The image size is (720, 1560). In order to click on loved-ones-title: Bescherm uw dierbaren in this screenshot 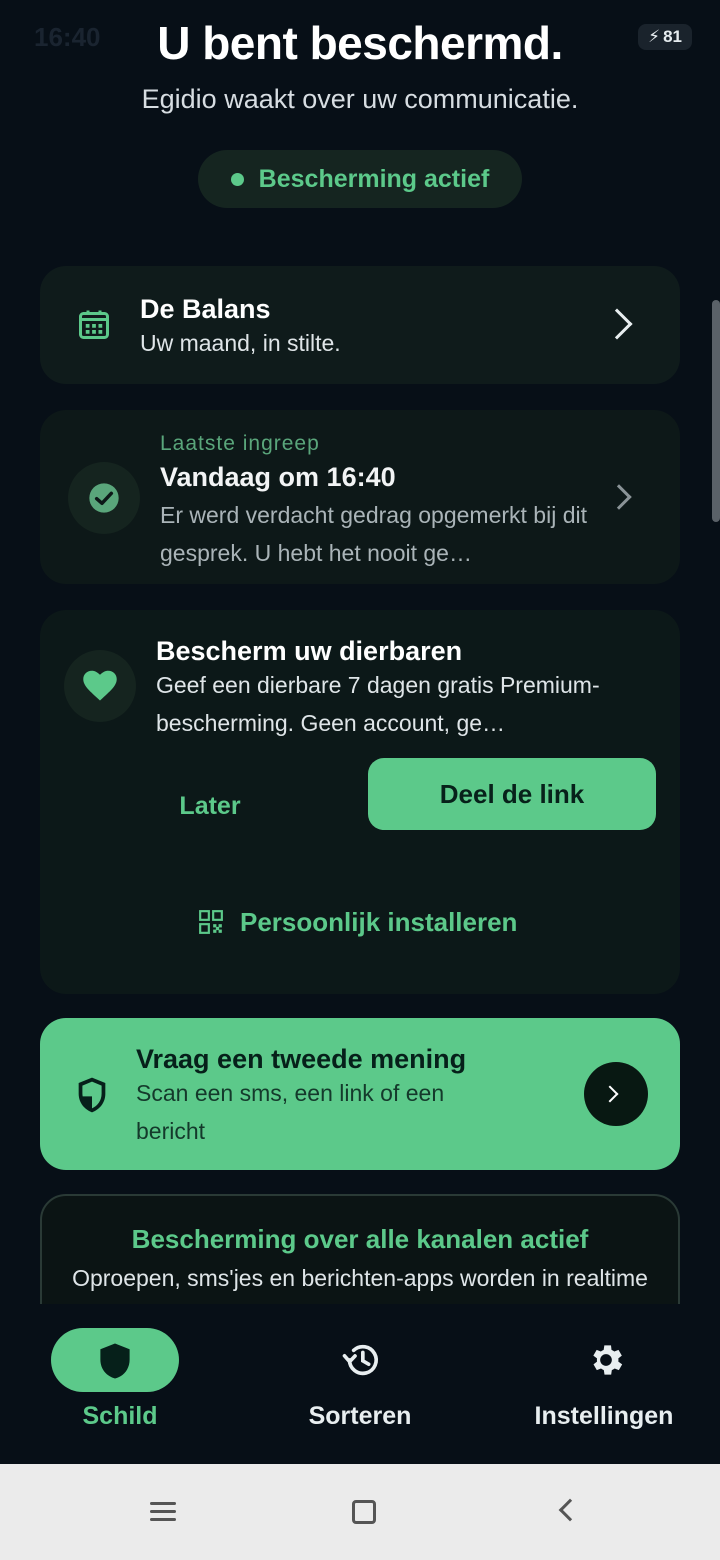, I will do `click(309, 651)`.